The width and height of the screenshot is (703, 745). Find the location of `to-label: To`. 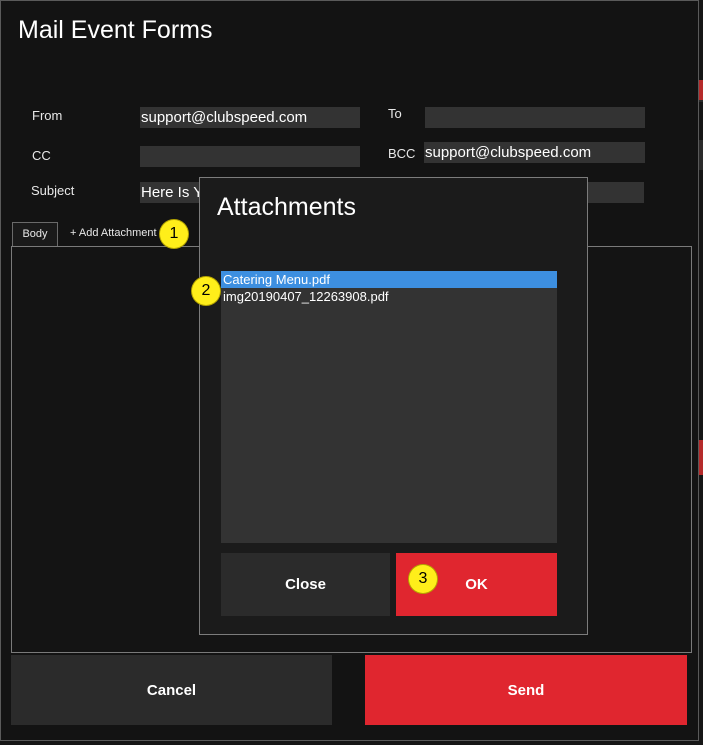

to-label: To is located at coordinates (395, 113).